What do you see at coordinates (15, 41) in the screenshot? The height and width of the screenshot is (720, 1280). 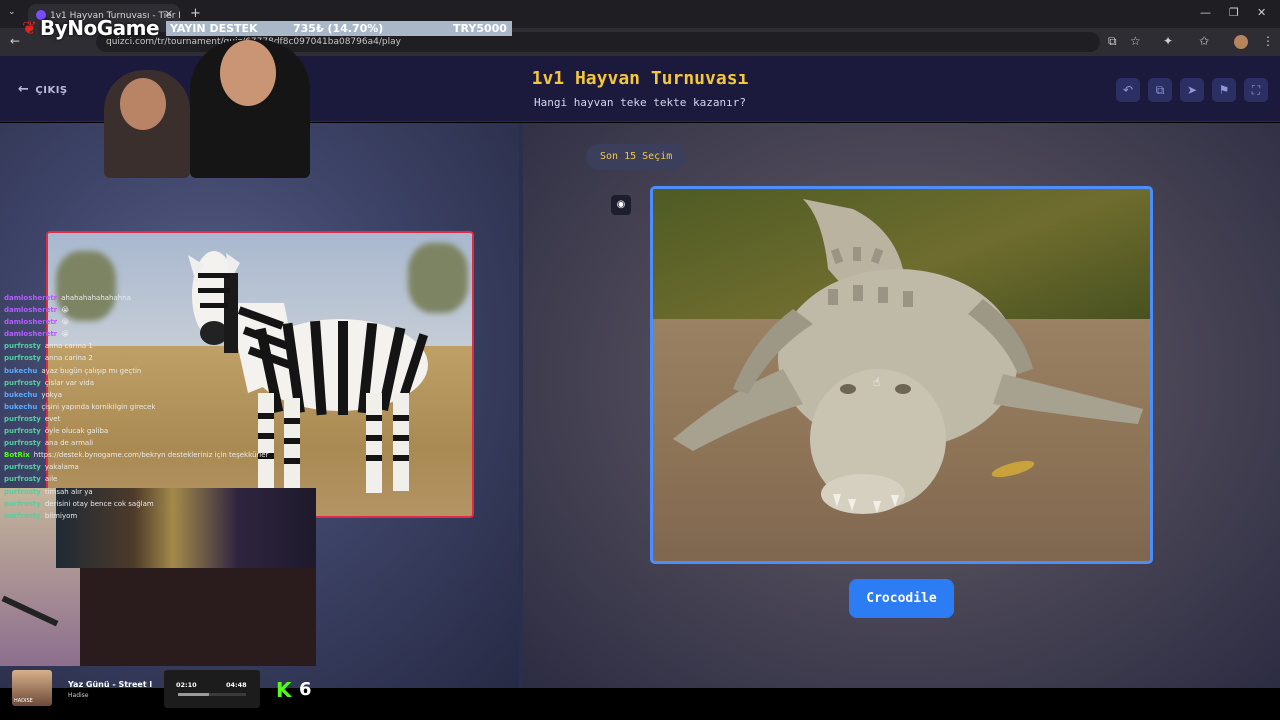 I see `back-icon: ←` at bounding box center [15, 41].